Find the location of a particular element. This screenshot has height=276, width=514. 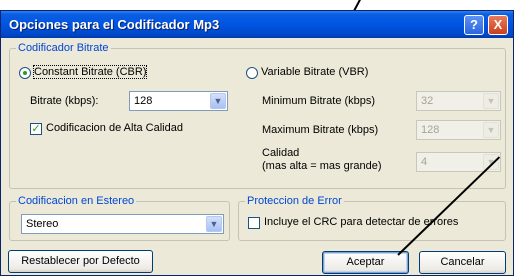

stereo-group-legend: Codificacion en Estereo is located at coordinates (76, 201).